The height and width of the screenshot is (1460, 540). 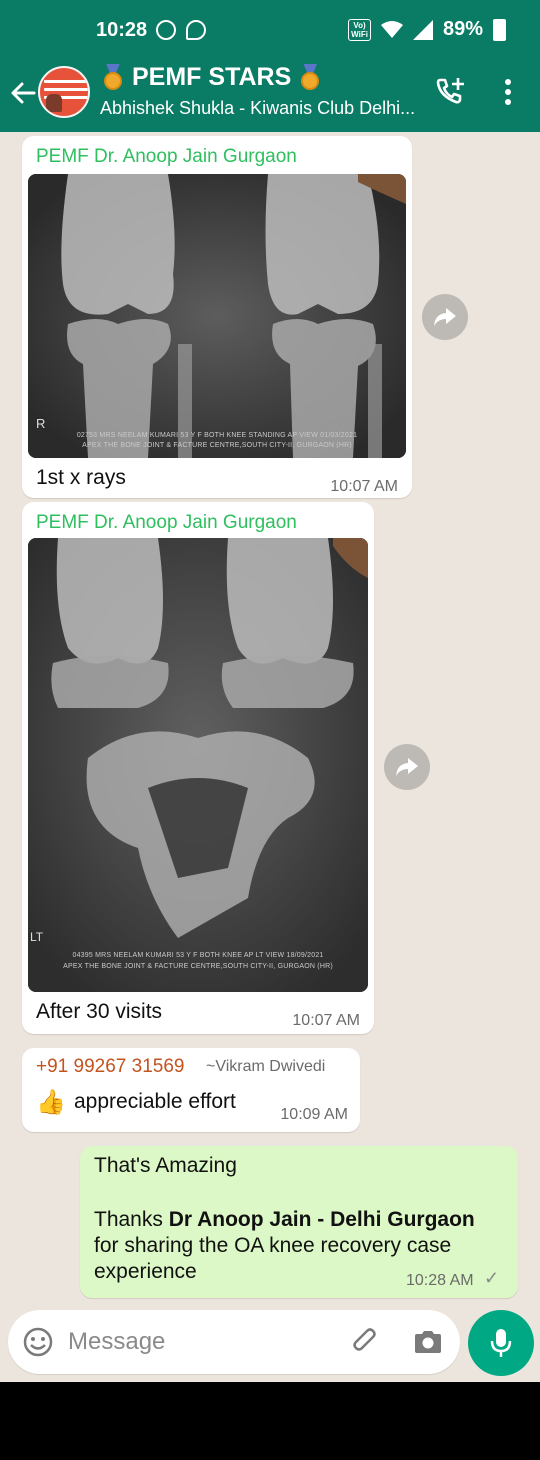 I want to click on status-right: Vo) WiFi 89%, so click(x=427, y=29).